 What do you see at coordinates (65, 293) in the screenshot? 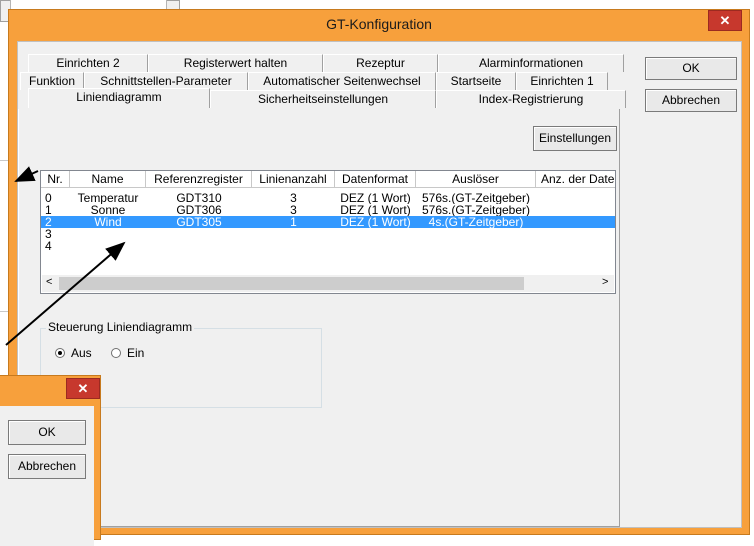
I see `annotation-arrow-wind` at bounding box center [65, 293].